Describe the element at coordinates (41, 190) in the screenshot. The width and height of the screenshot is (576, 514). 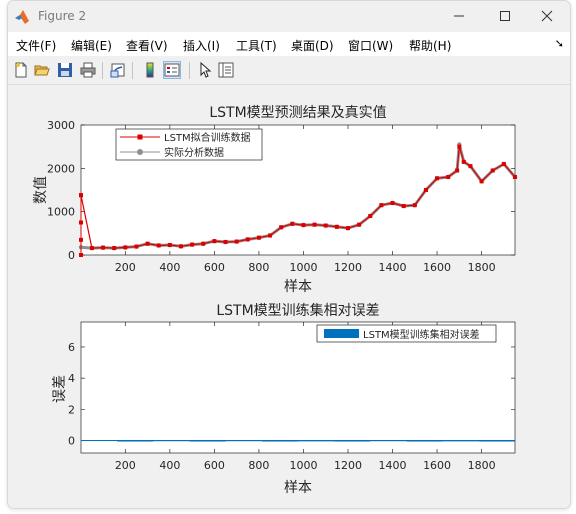
I see `top-y-axis-label: 数值` at that location.